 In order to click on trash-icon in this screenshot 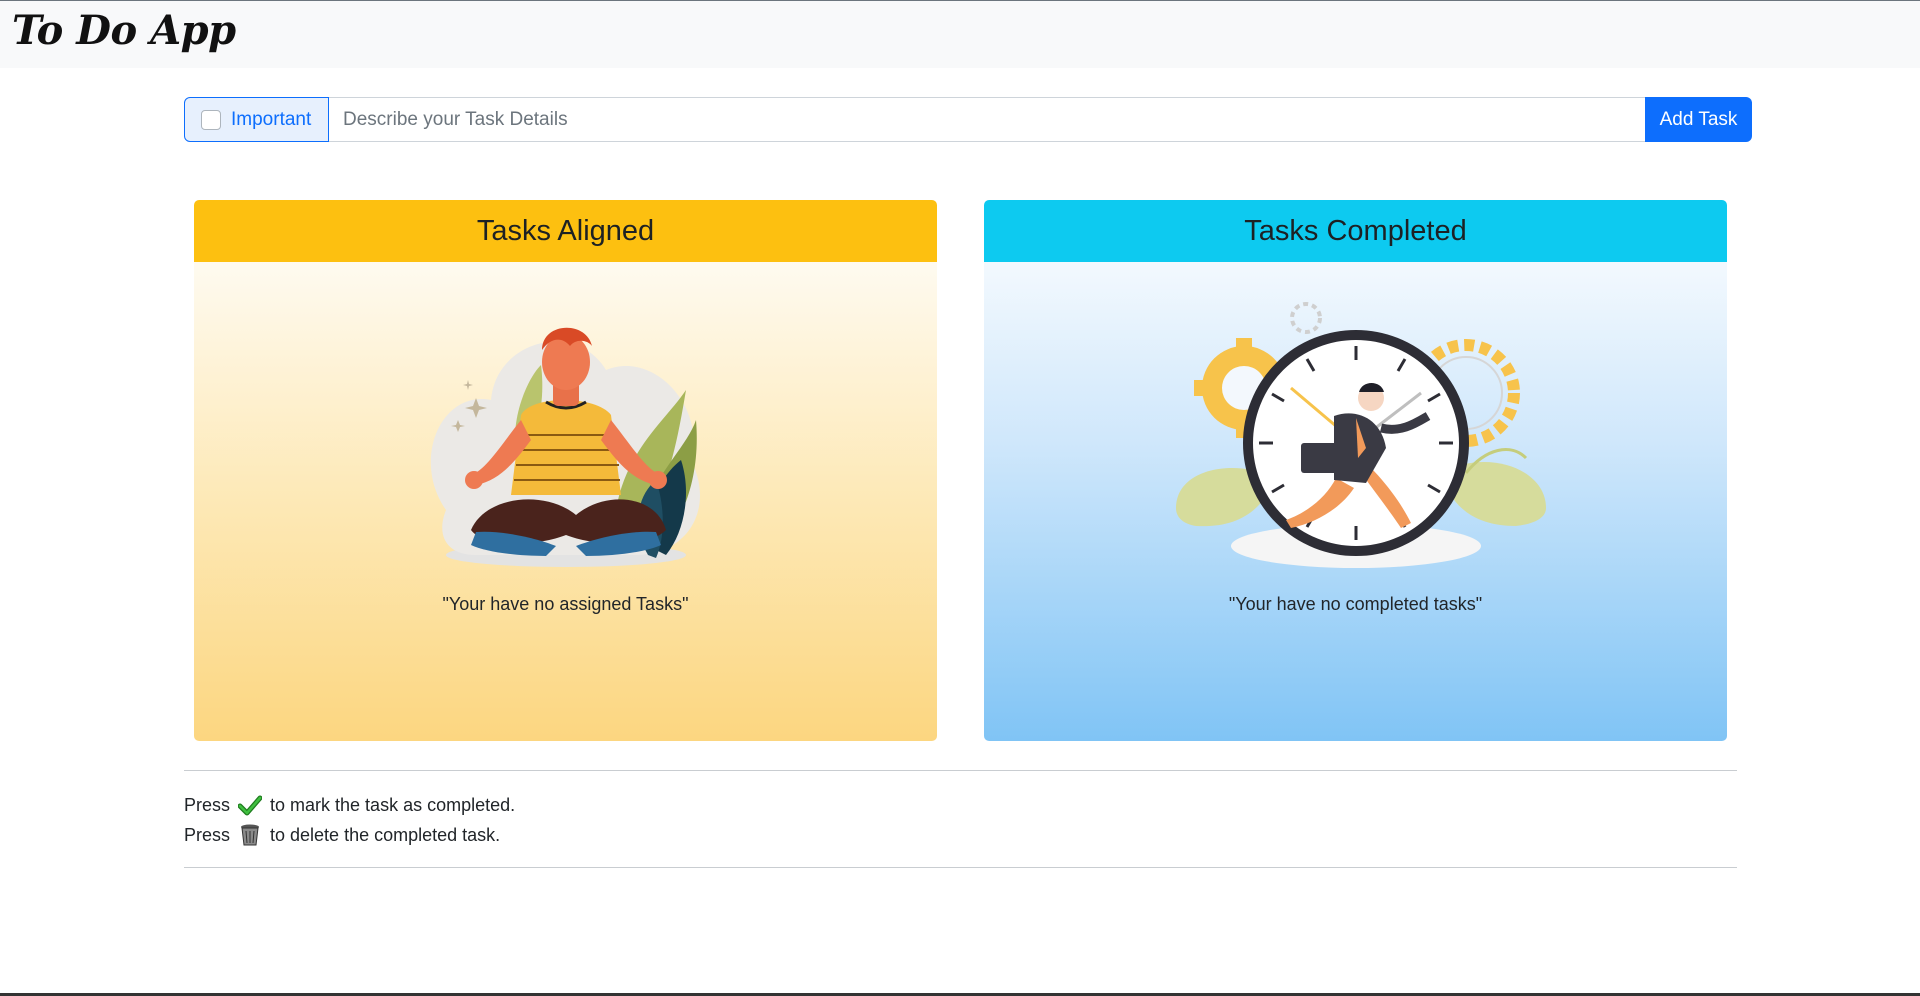, I will do `click(250, 835)`.